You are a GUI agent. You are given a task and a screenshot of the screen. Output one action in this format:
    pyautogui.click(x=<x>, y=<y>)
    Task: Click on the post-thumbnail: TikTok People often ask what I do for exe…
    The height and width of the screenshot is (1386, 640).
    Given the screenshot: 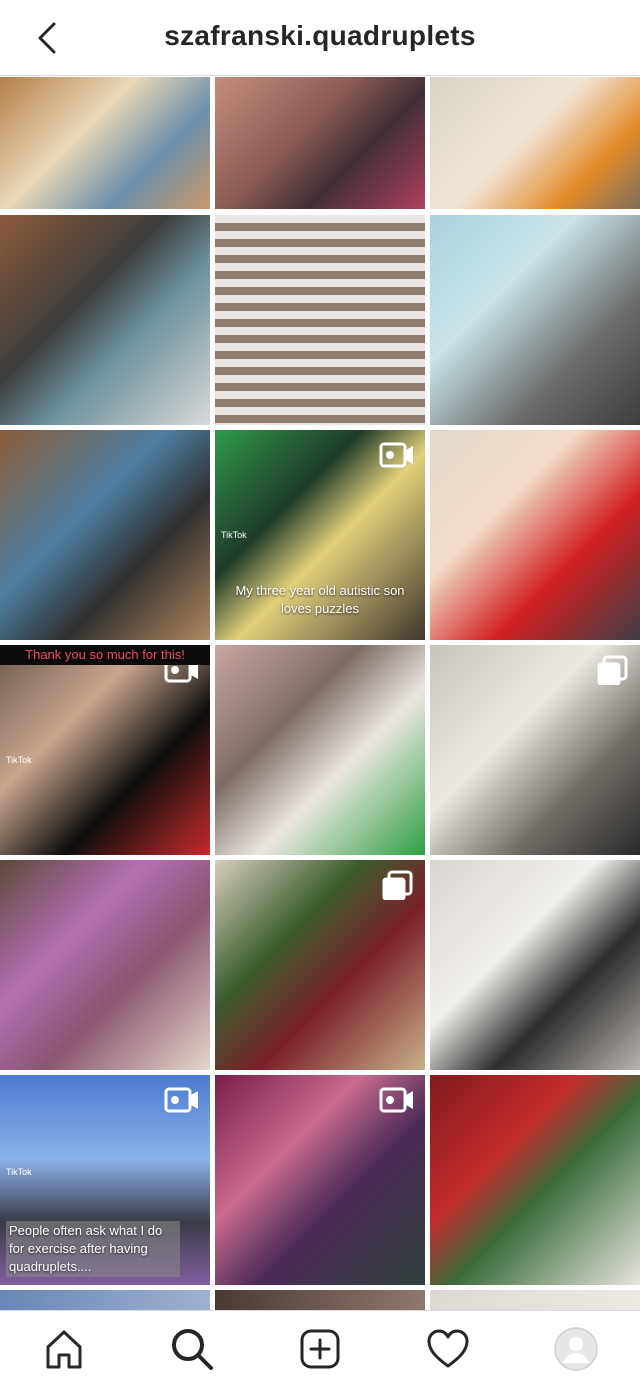 What is the action you would take?
    pyautogui.click(x=105, y=1180)
    